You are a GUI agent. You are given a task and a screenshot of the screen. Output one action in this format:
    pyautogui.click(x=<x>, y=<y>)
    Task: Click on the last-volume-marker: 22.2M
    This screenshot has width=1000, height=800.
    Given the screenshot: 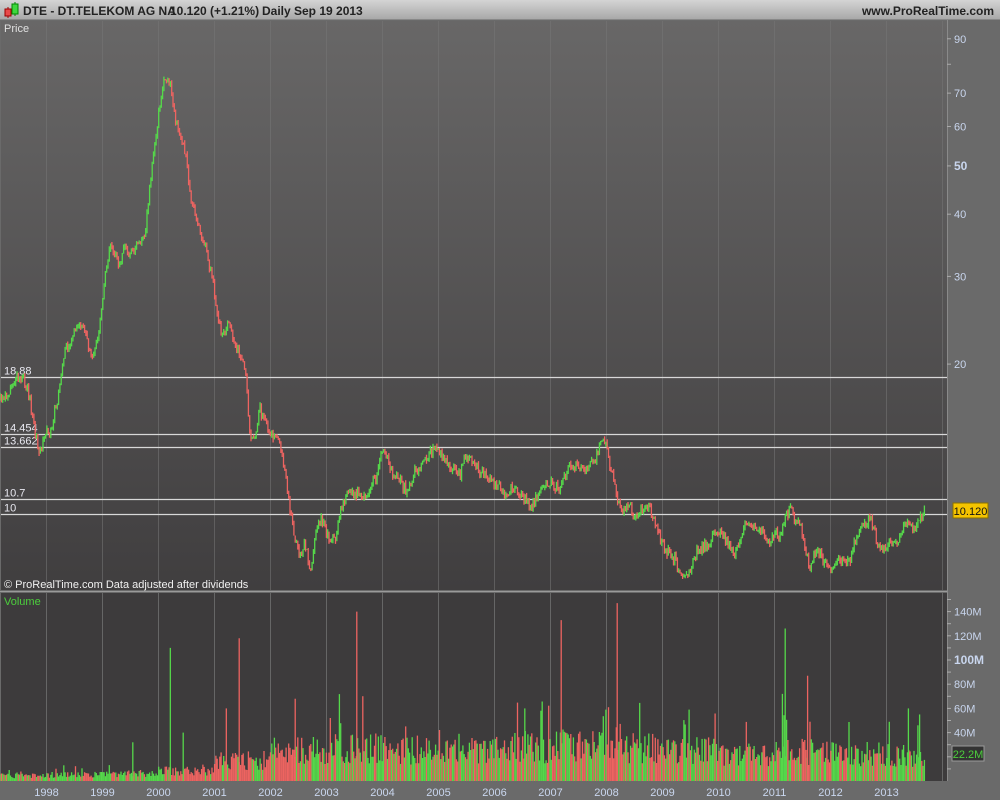 What is the action you would take?
    pyautogui.click(x=968, y=753)
    